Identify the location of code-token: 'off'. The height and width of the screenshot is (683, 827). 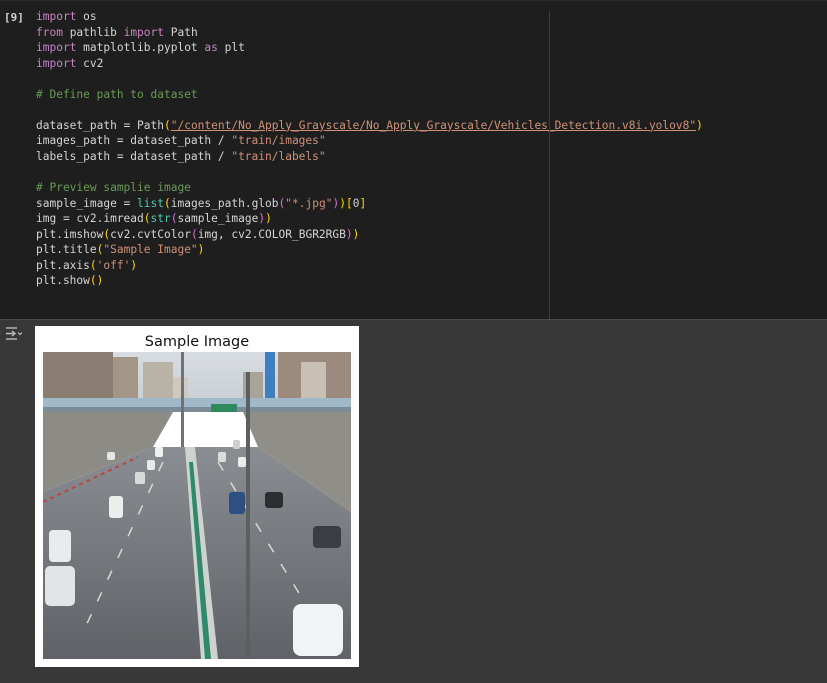
(113, 265).